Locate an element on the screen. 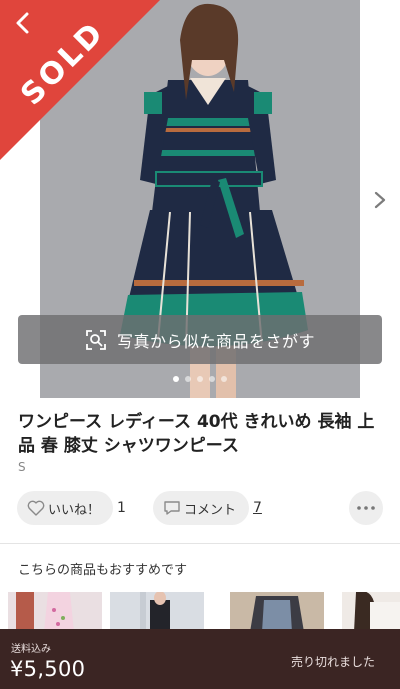 The image size is (400, 689). more-dots-icon is located at coordinates (366, 508).